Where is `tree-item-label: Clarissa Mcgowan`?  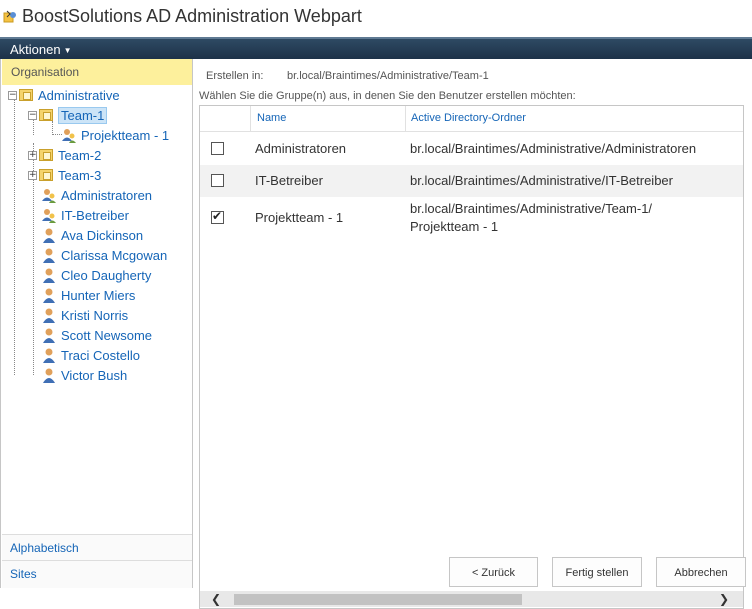
tree-item-label: Clarissa Mcgowan is located at coordinates (114, 255).